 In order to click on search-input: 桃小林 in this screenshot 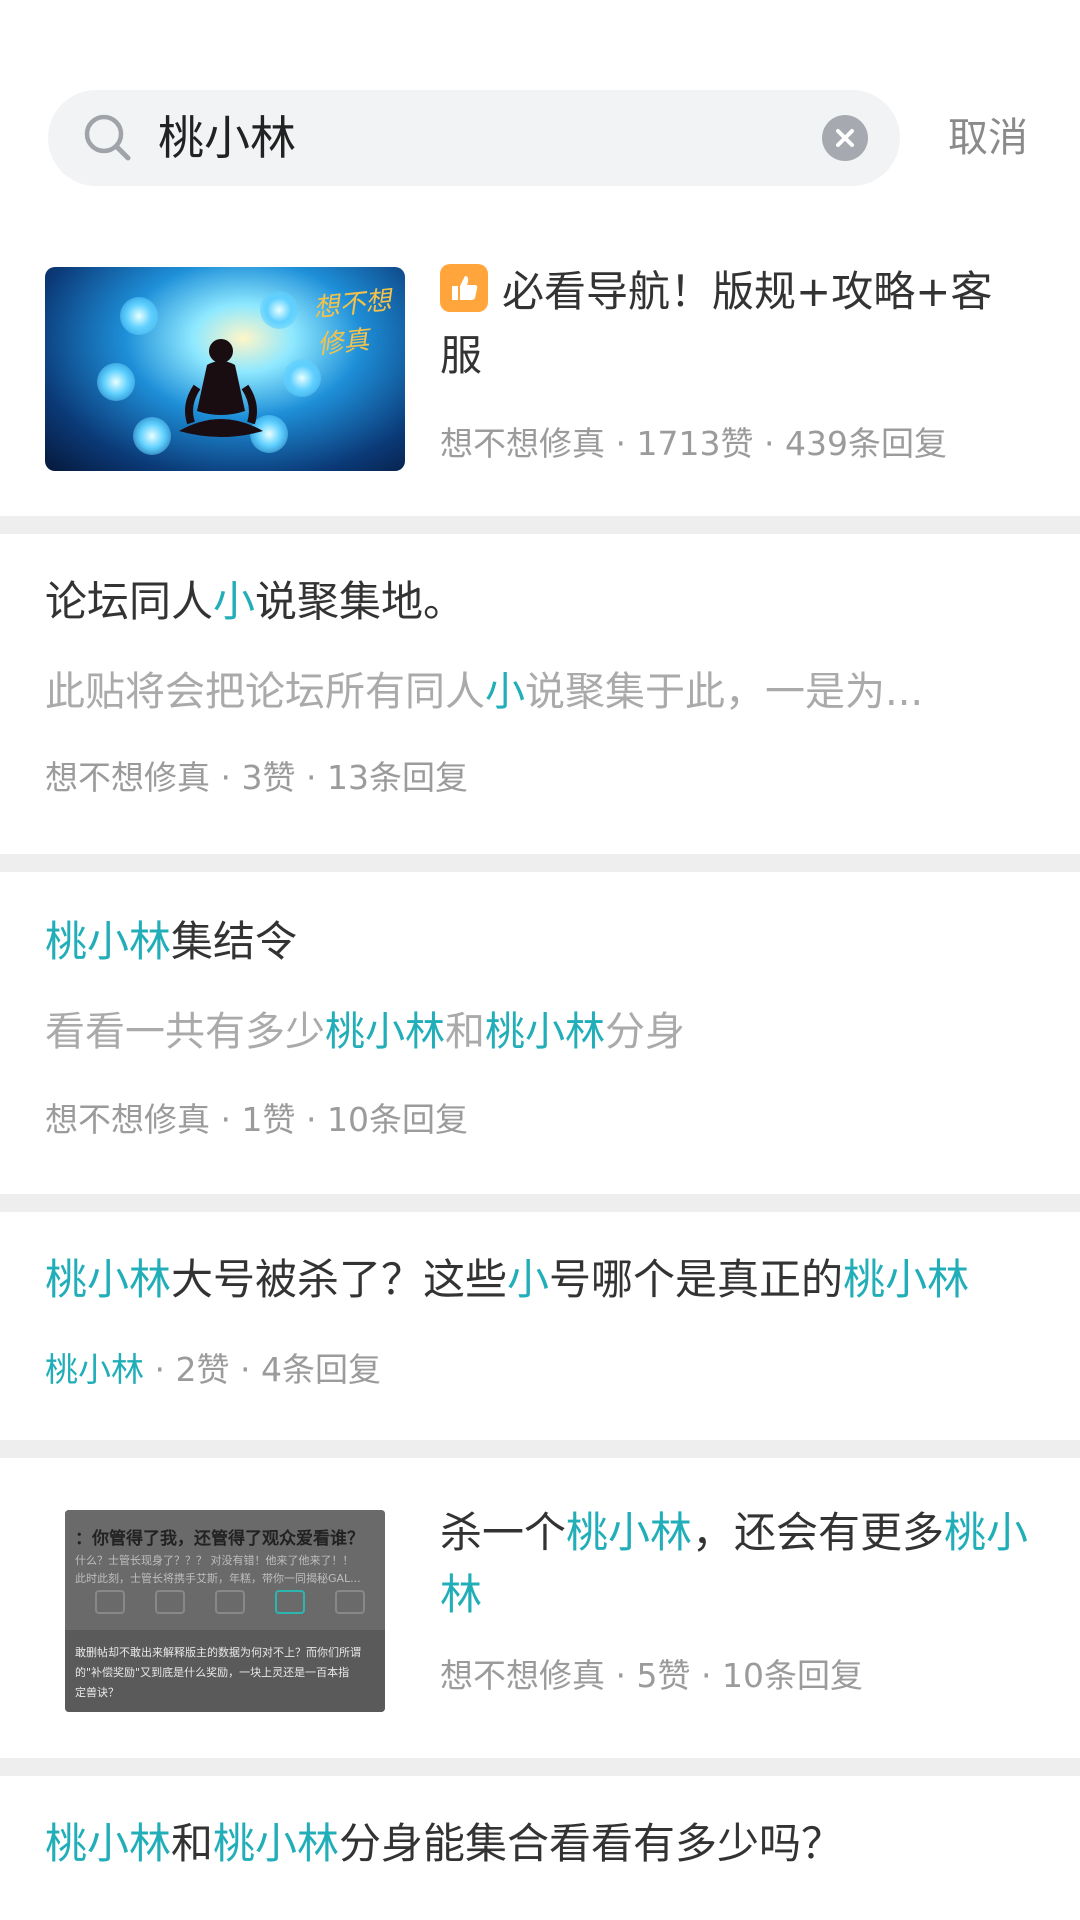, I will do `click(227, 138)`.